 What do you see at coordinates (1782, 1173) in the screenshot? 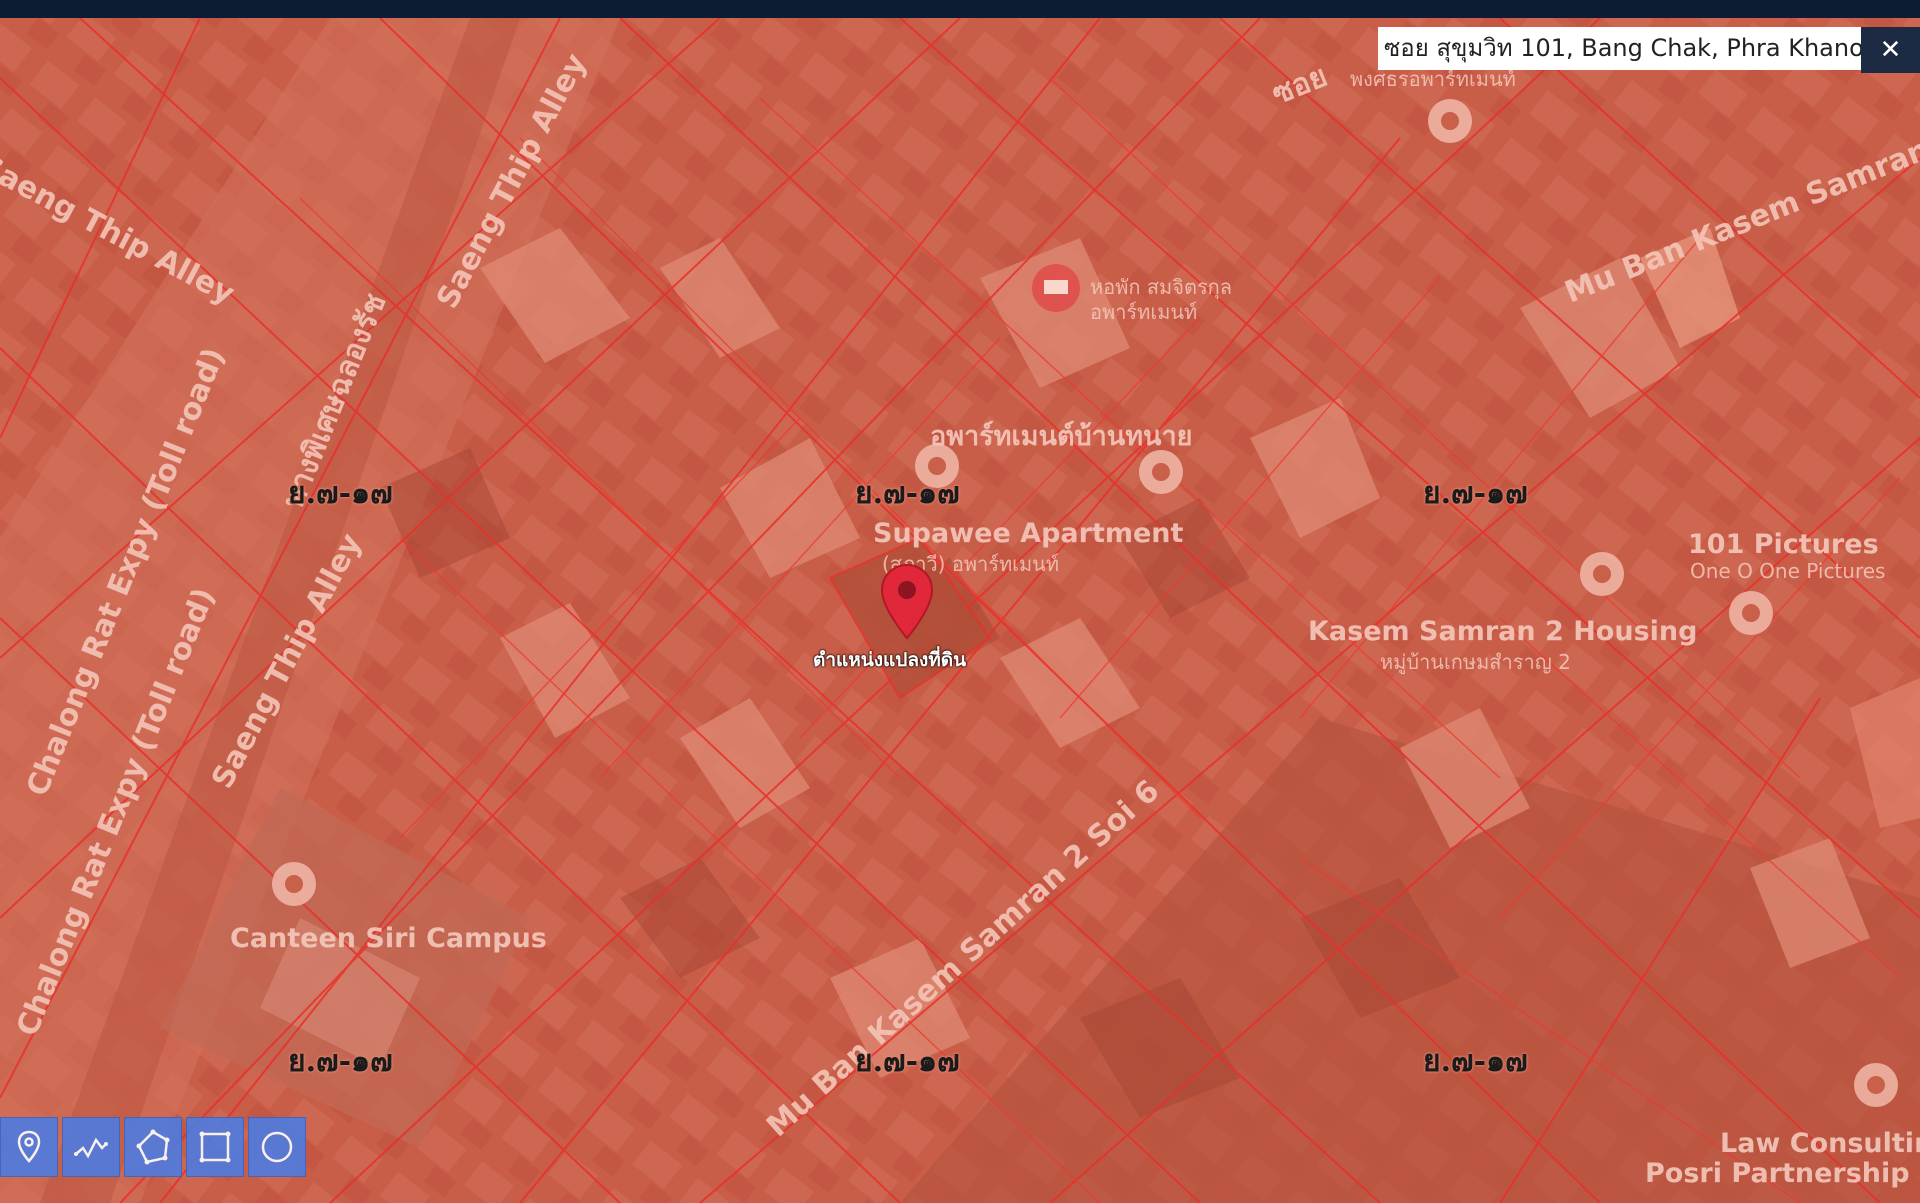
I see `poi-law-consulting-sub: Posri Partnership Li` at bounding box center [1782, 1173].